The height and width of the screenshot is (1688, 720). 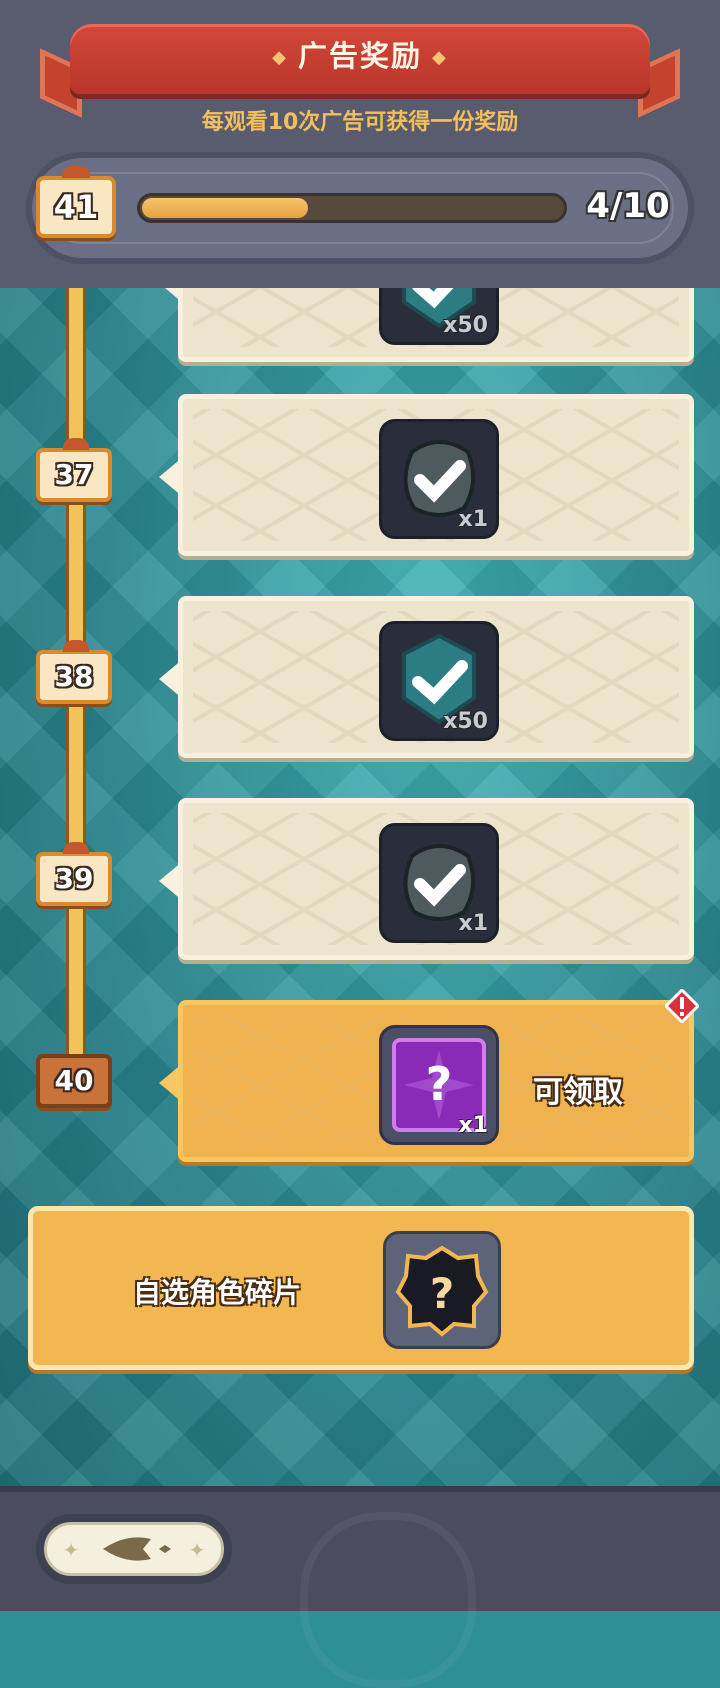 I want to click on reward-card-39: x1, so click(x=426, y=879).